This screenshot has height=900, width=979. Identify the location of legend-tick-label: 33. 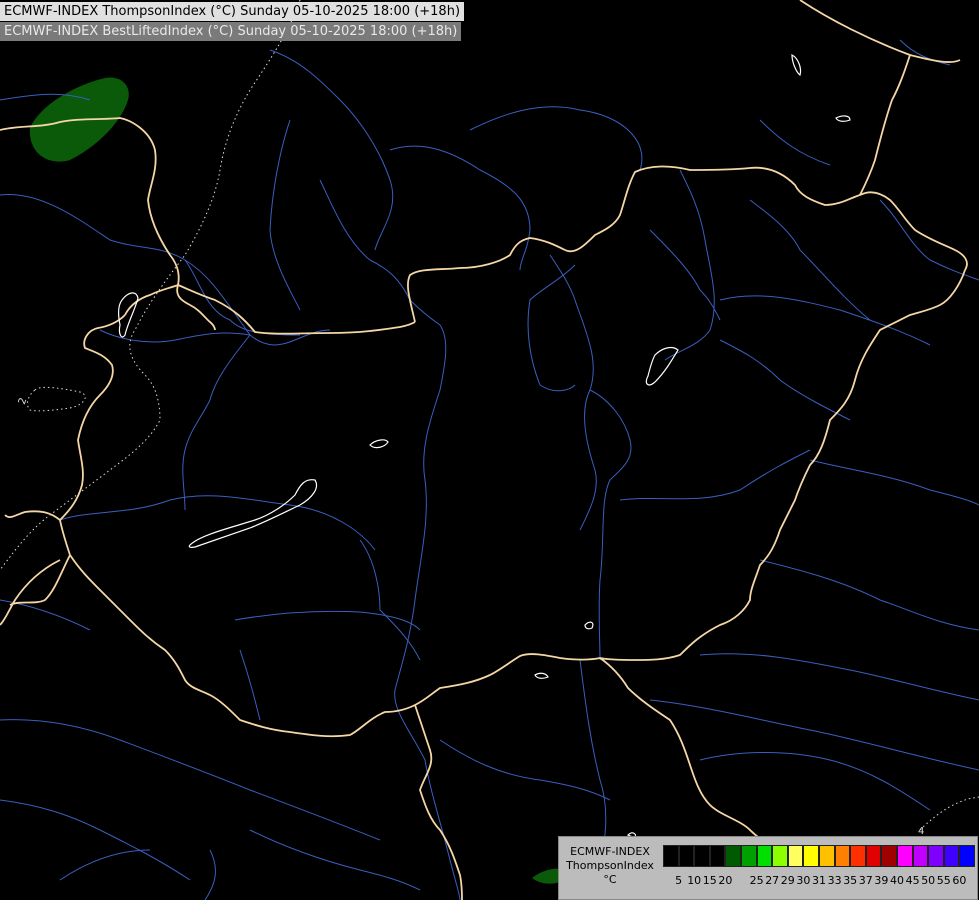
(834, 880).